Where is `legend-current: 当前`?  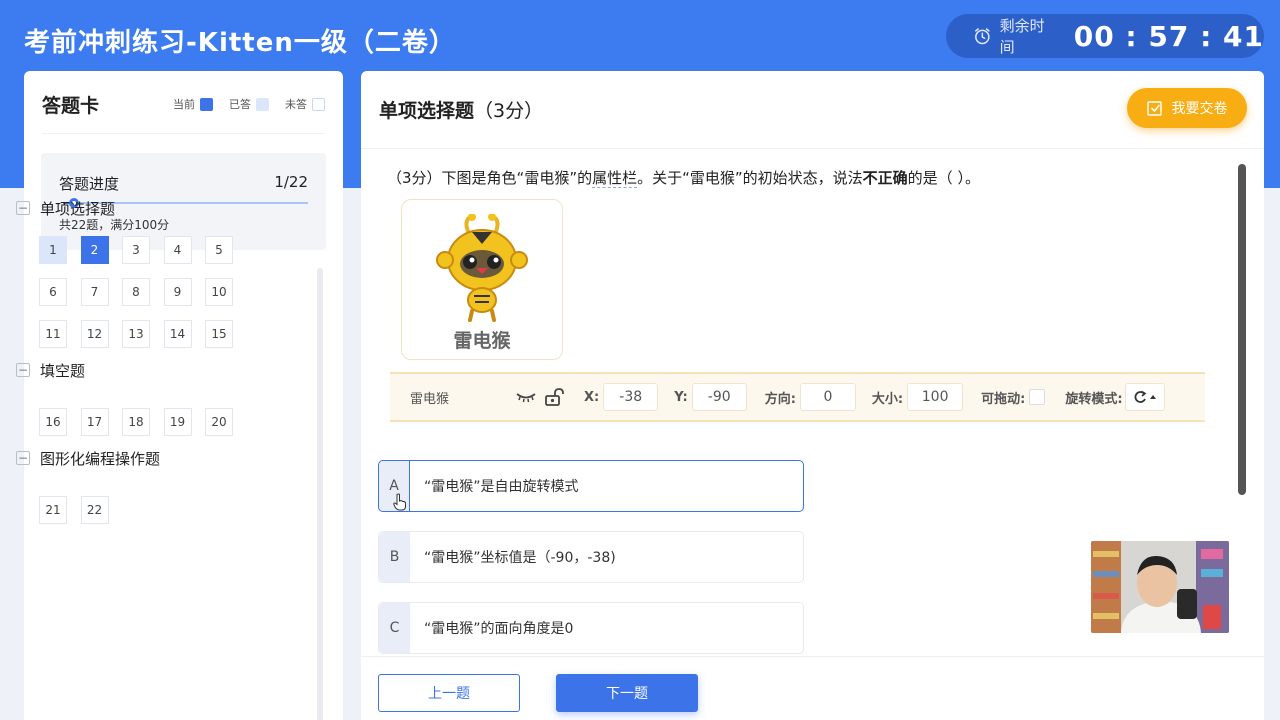 legend-current: 当前 is located at coordinates (193, 104).